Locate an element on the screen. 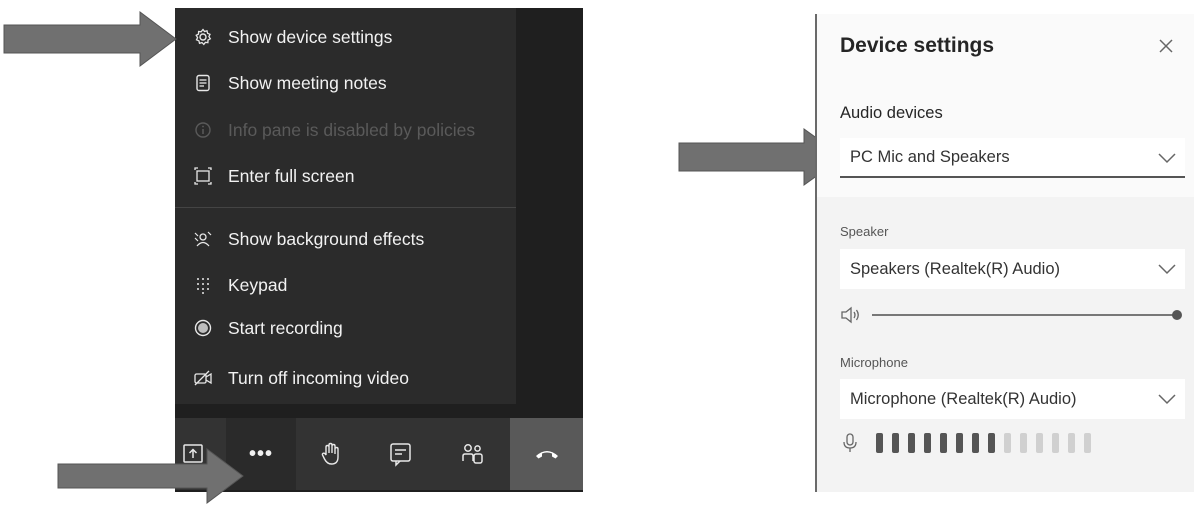 This screenshot has height=506, width=1194. speaker-volume-icon is located at coordinates (850, 315).